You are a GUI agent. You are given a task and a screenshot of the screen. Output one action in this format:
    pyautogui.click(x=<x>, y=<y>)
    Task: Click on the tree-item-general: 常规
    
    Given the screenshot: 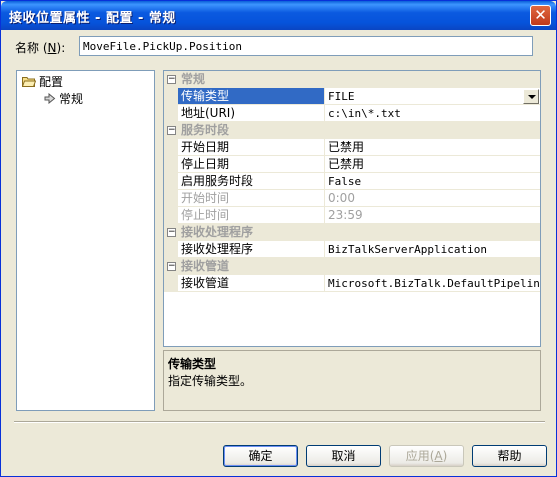 What is the action you would take?
    pyautogui.click(x=63, y=99)
    